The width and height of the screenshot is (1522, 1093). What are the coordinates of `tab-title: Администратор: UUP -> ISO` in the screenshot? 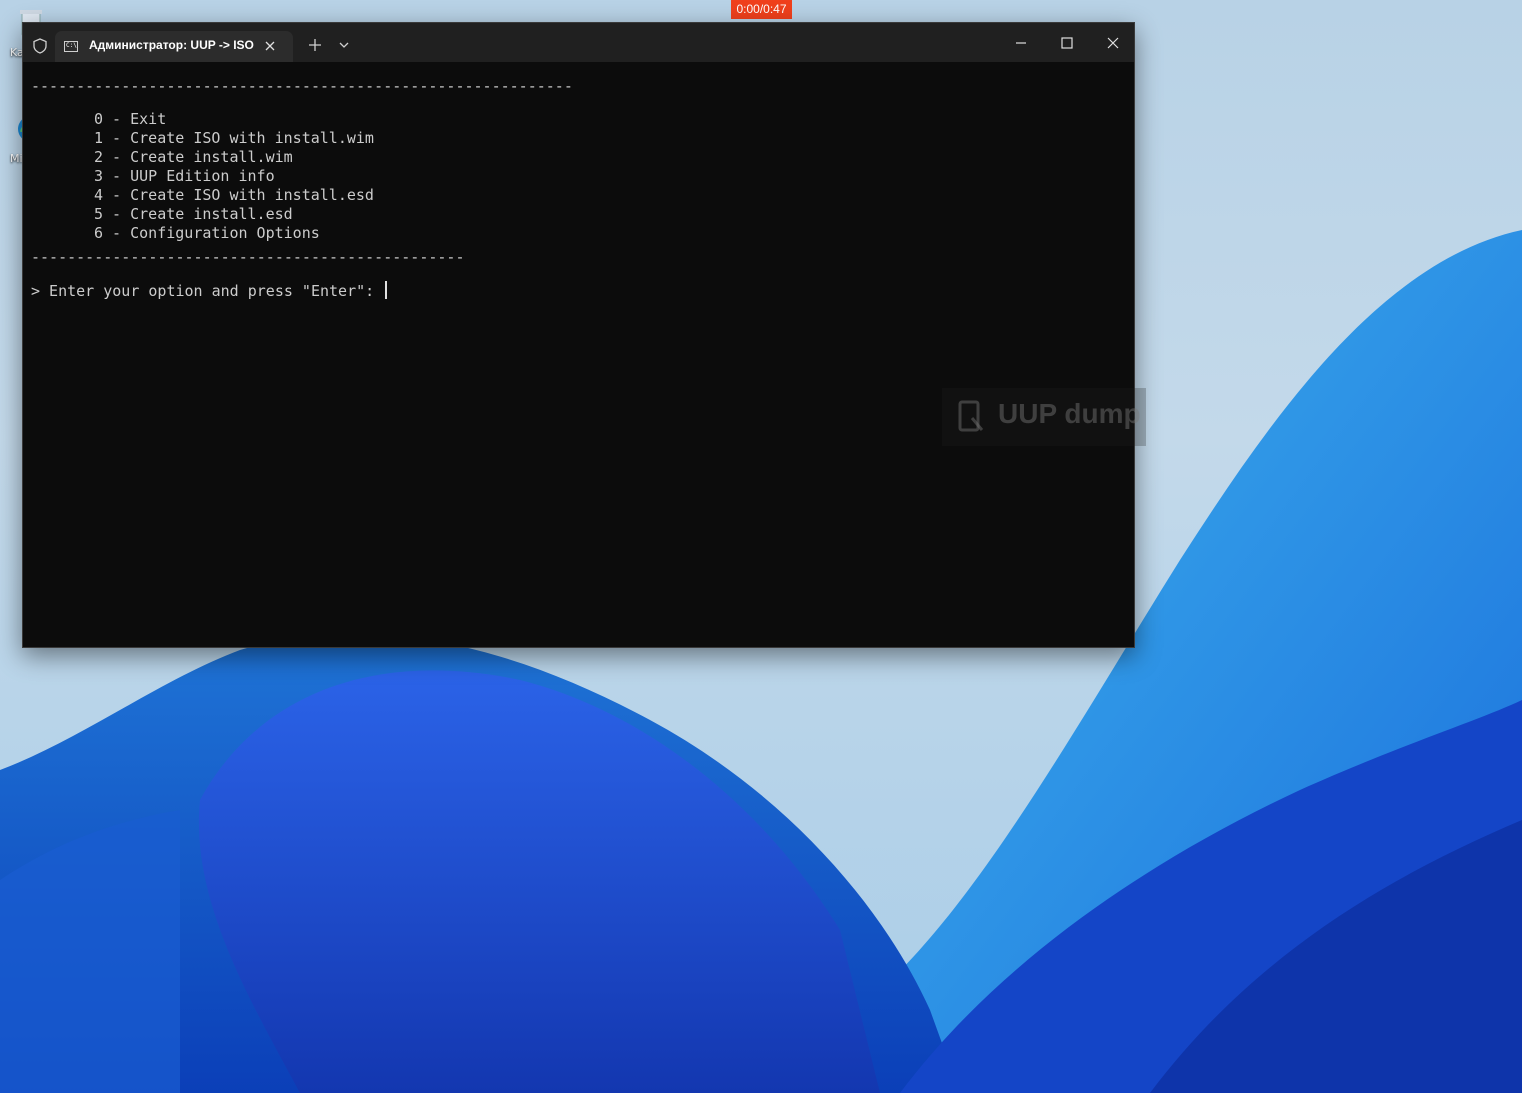 It's located at (171, 45).